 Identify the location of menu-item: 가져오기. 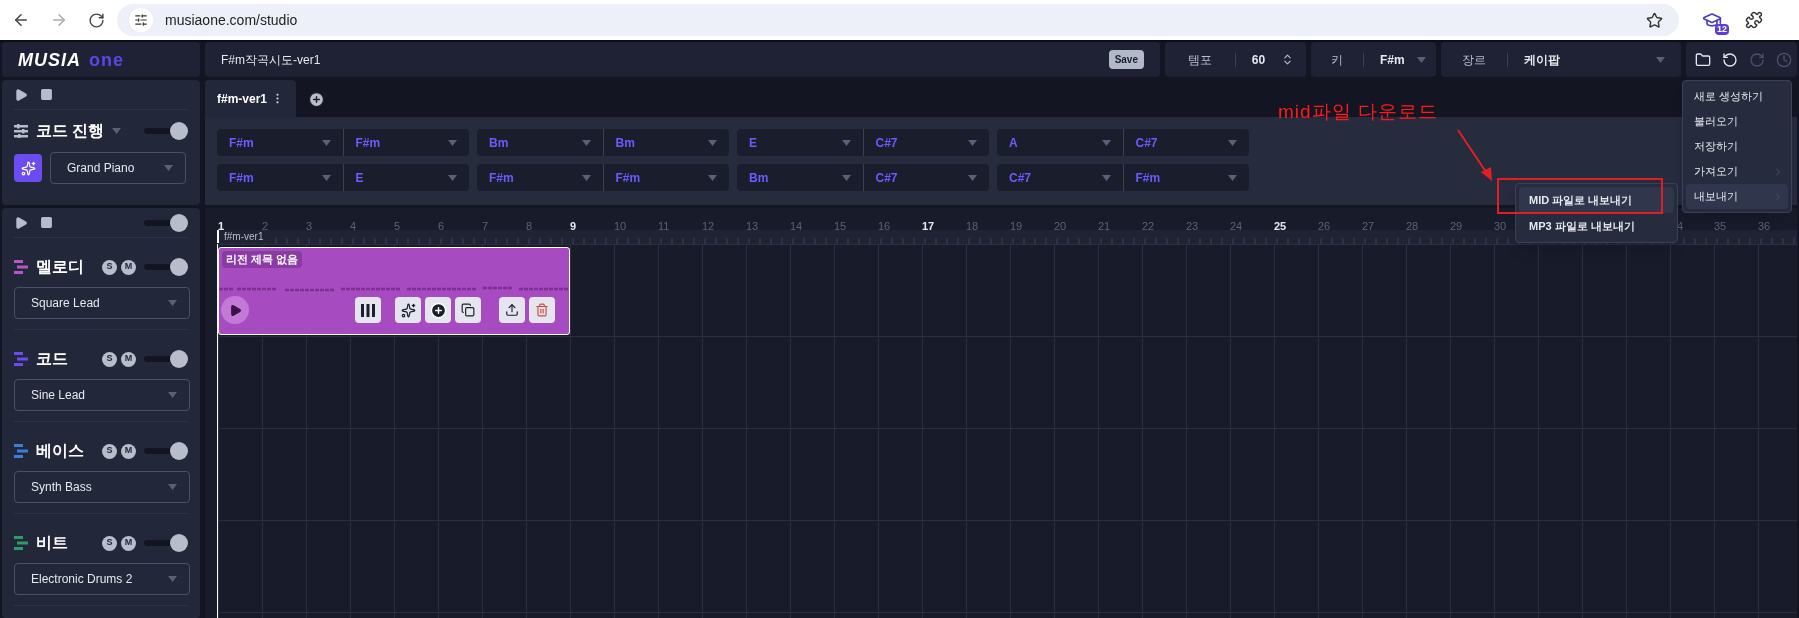
(1737, 171).